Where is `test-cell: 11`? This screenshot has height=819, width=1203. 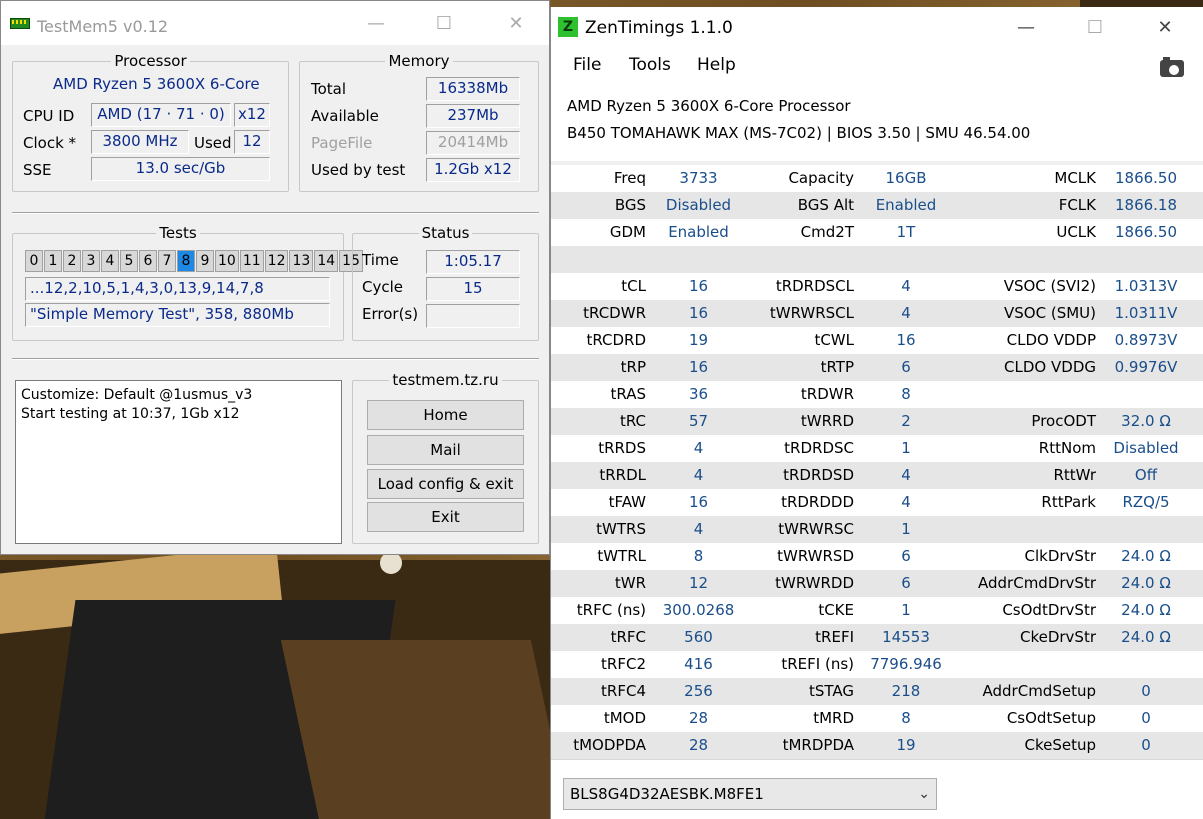 test-cell: 11 is located at coordinates (251, 261).